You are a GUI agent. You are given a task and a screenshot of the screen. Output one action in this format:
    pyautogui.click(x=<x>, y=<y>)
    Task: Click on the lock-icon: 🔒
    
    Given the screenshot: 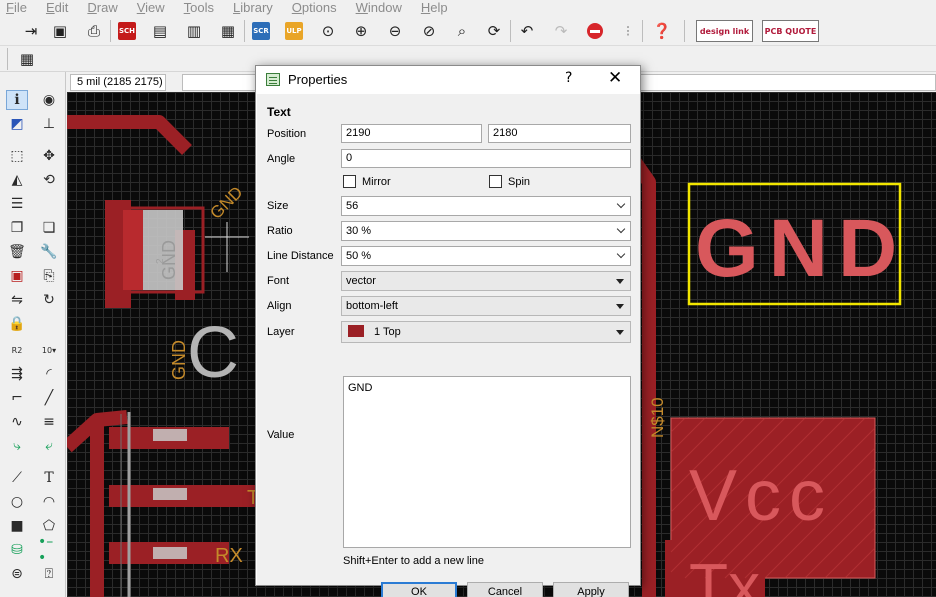 What is the action you would take?
    pyautogui.click(x=17, y=324)
    